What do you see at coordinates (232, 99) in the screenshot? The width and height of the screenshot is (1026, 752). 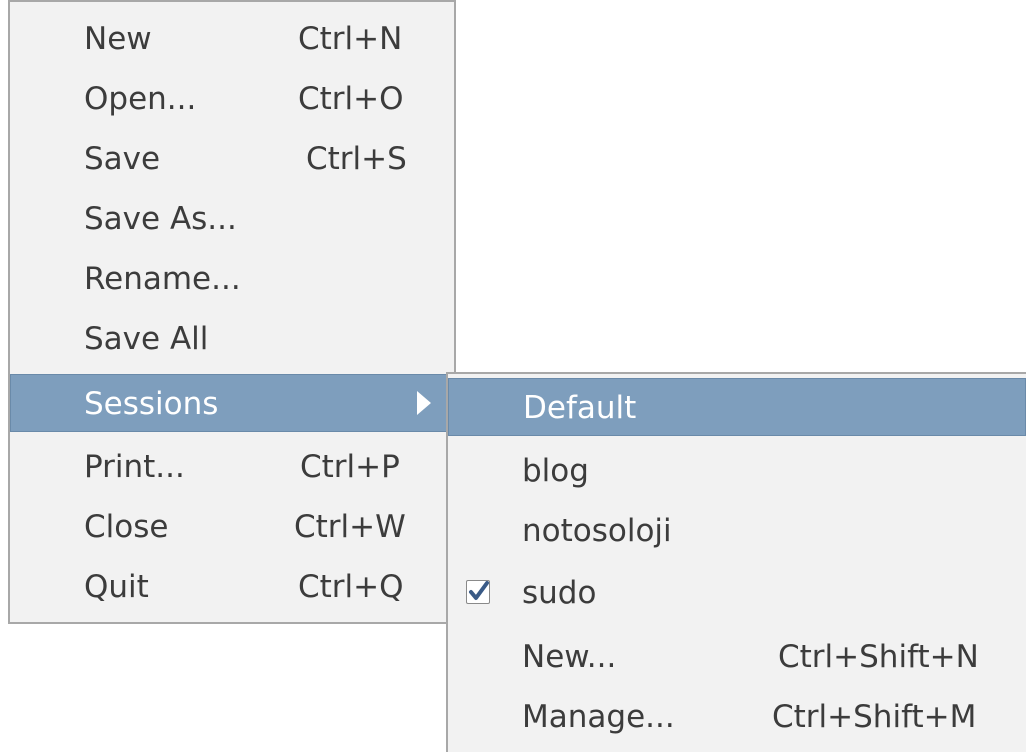 I see `menu-item-open: Open... Ctrl+O` at bounding box center [232, 99].